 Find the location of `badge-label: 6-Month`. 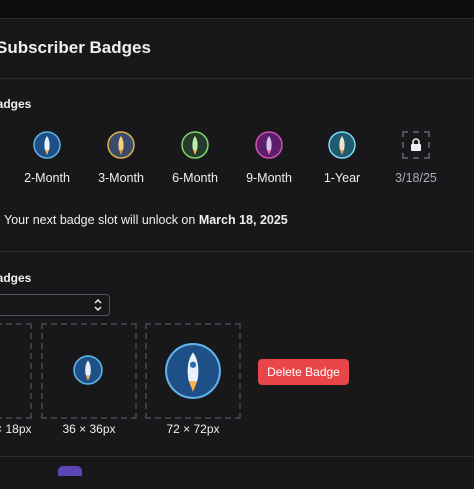

badge-label: 6-Month is located at coordinates (195, 178).